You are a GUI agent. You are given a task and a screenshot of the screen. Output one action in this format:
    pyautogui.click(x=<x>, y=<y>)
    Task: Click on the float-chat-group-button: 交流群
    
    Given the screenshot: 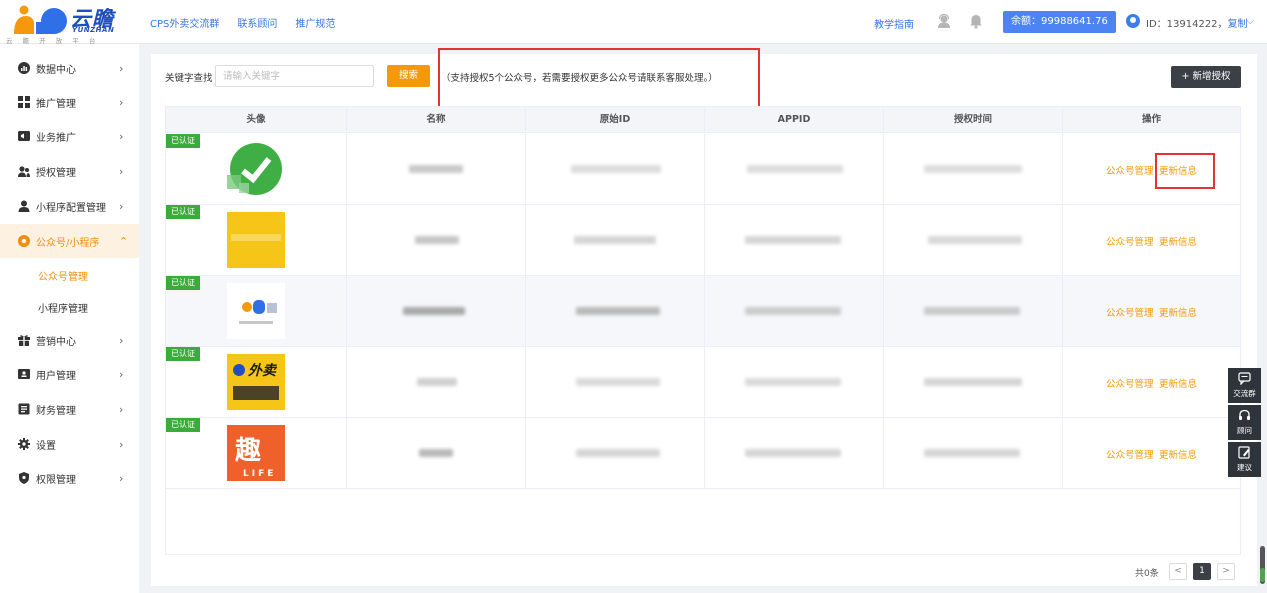 What is the action you would take?
    pyautogui.click(x=1244, y=385)
    